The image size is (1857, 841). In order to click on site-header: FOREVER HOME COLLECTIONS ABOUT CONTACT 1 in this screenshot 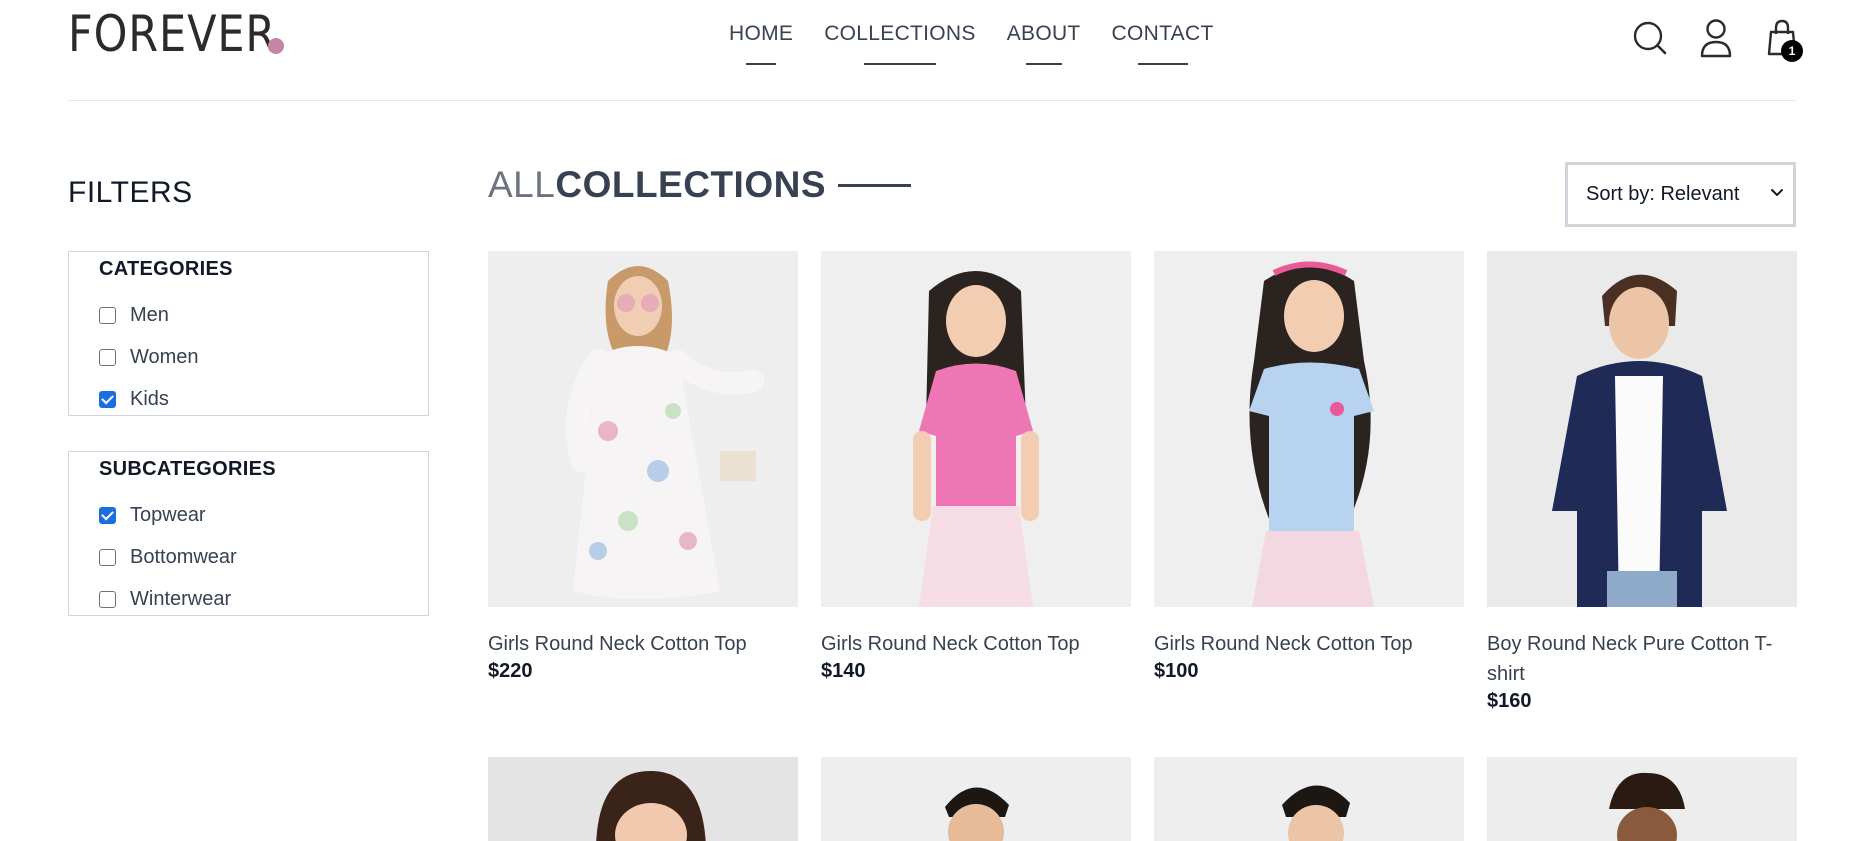, I will do `click(928, 50)`.